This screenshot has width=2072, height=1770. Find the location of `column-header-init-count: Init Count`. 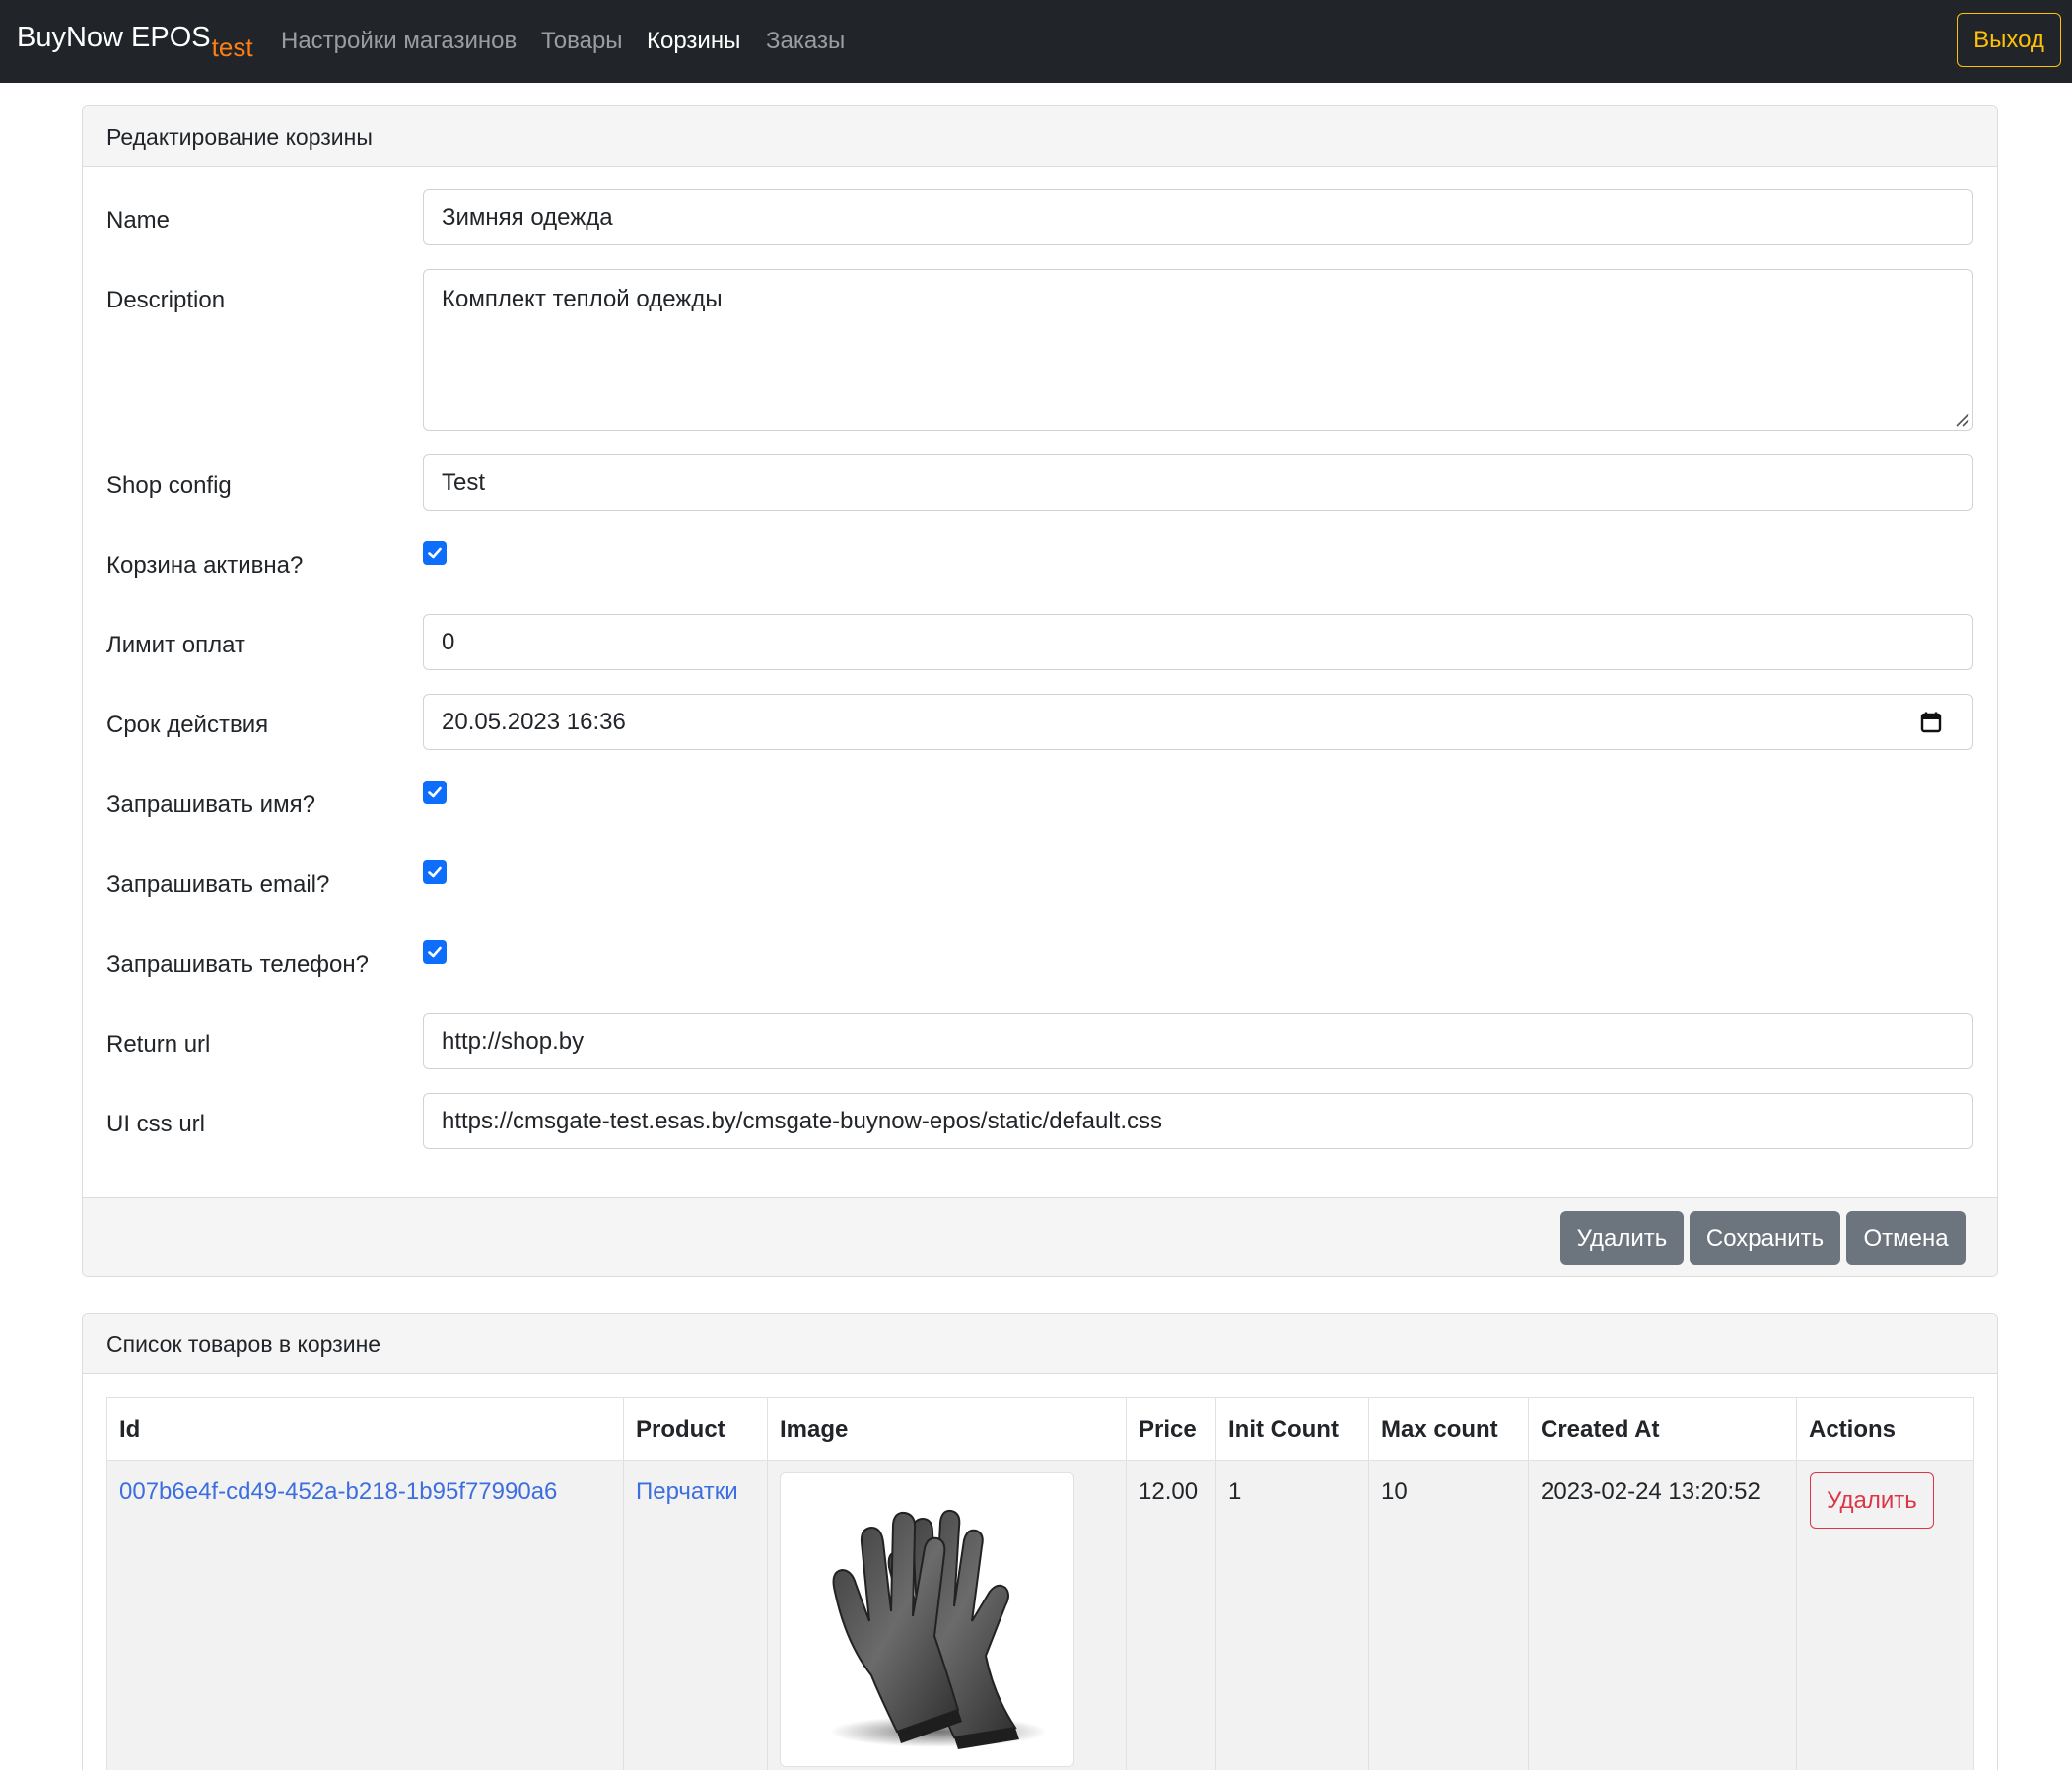

column-header-init-count: Init Count is located at coordinates (1292, 1429).